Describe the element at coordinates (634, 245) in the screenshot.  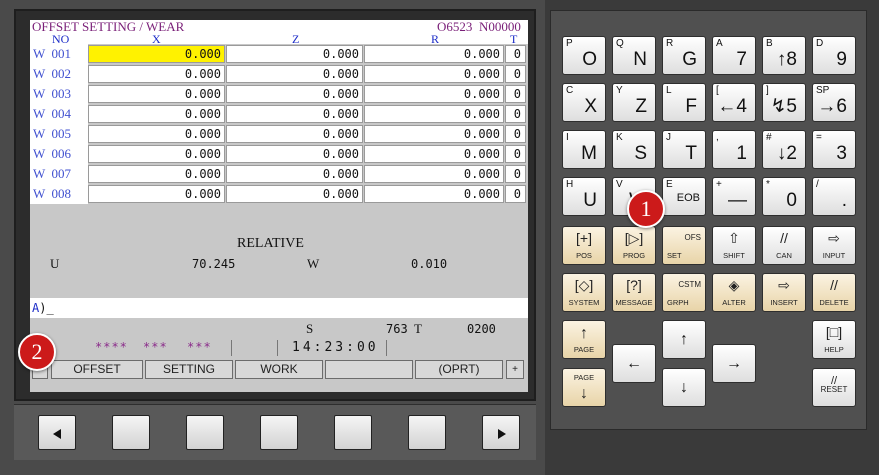
I see `prog-key: [▷] PROG` at that location.